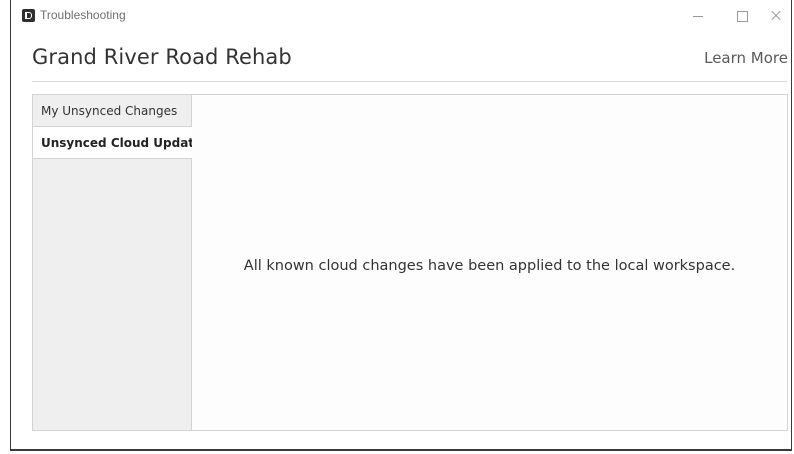 The width and height of the screenshot is (794, 454). What do you see at coordinates (774, 16) in the screenshot?
I see `close-icon` at bounding box center [774, 16].